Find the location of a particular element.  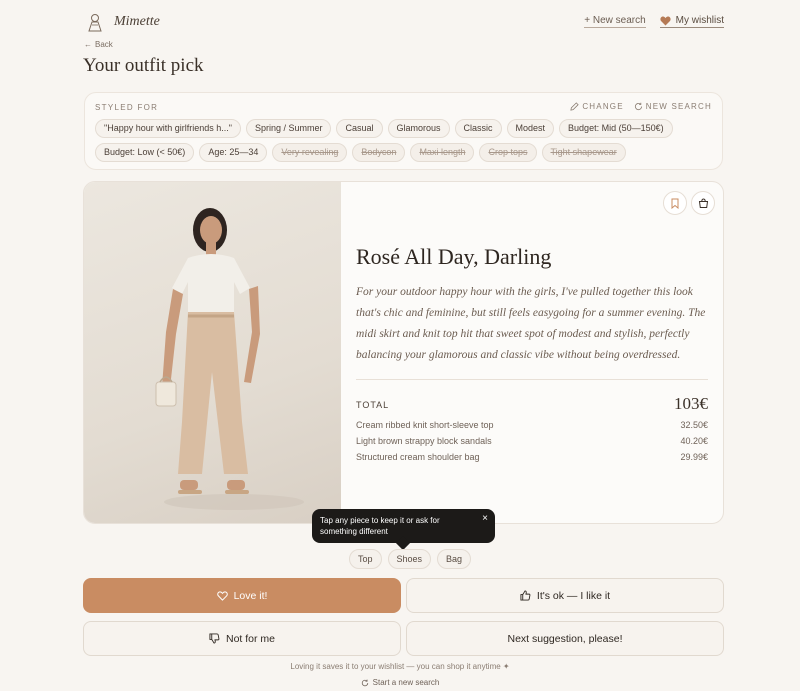

new-search-label: NEW SEARCH is located at coordinates (678, 106).